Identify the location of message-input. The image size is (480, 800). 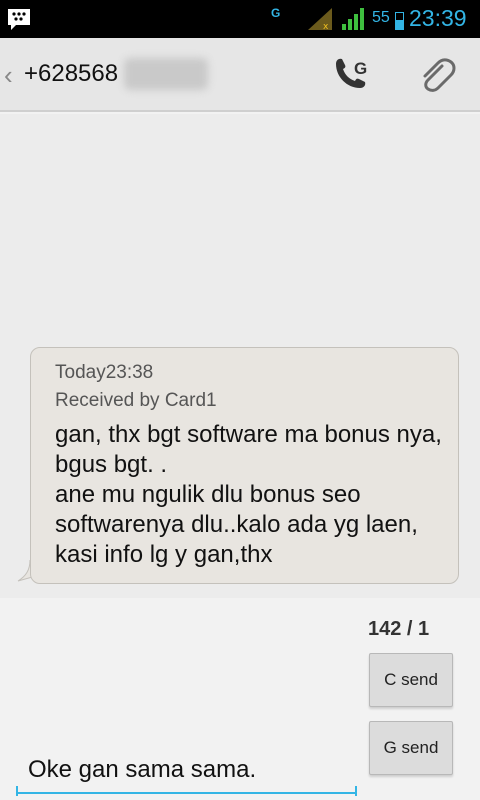
(186, 771).